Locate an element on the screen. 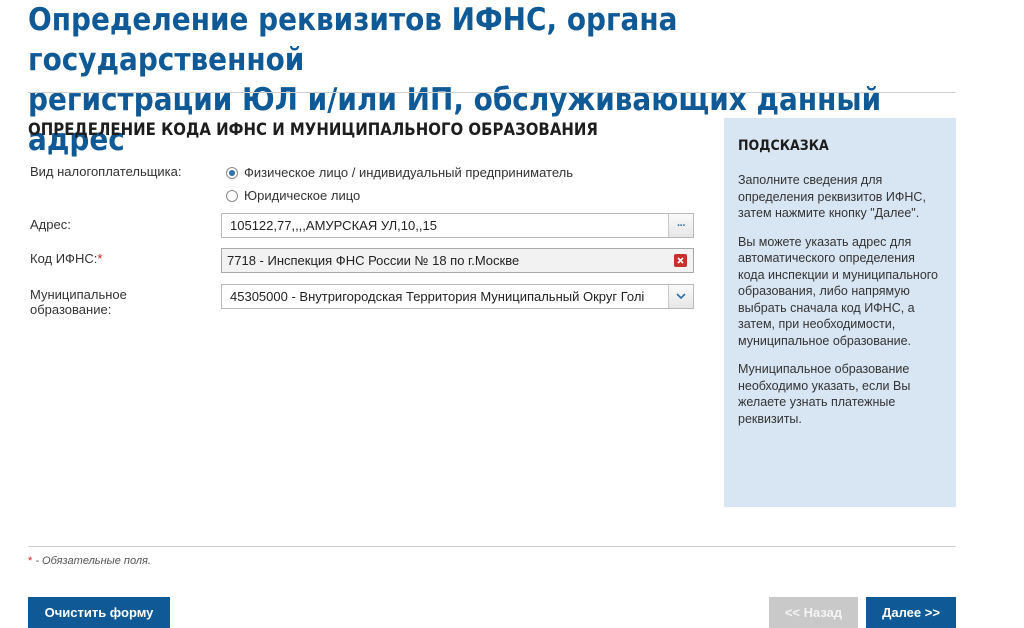 The image size is (1024, 628). municipal-formation-dropdown-button is located at coordinates (680, 296).